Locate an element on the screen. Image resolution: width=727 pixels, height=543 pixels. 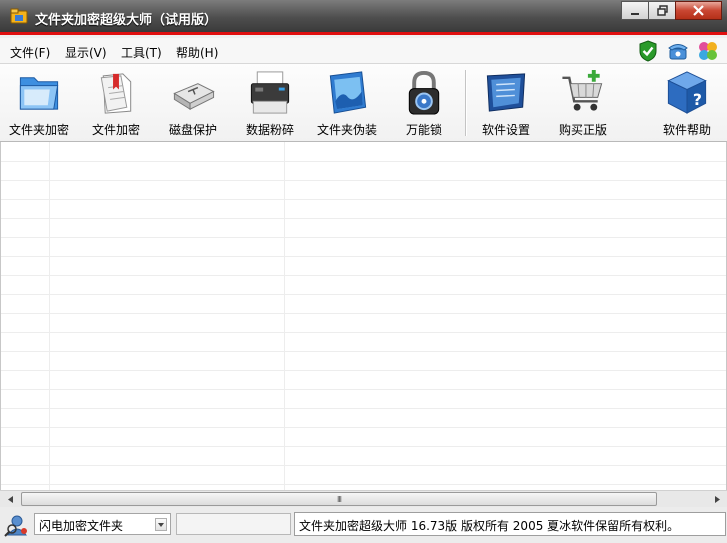
menu-view: 显示(V) is located at coordinates (86, 52).